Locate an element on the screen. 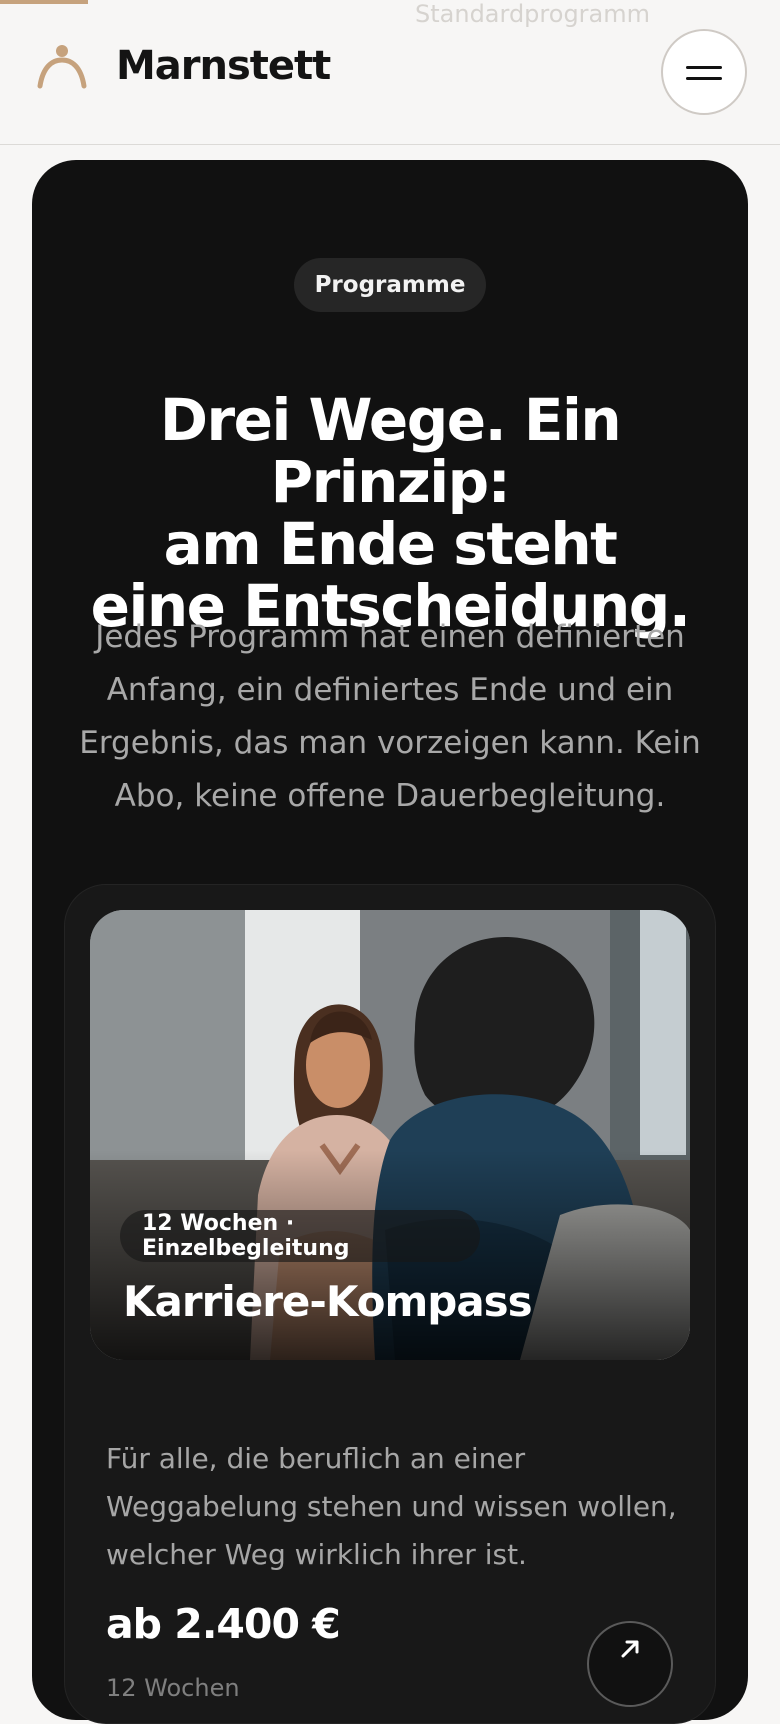 Image resolution: width=780 pixels, height=1724 pixels. headline-line-1: Drei Wege. Ein Prinzip: is located at coordinates (390, 450).